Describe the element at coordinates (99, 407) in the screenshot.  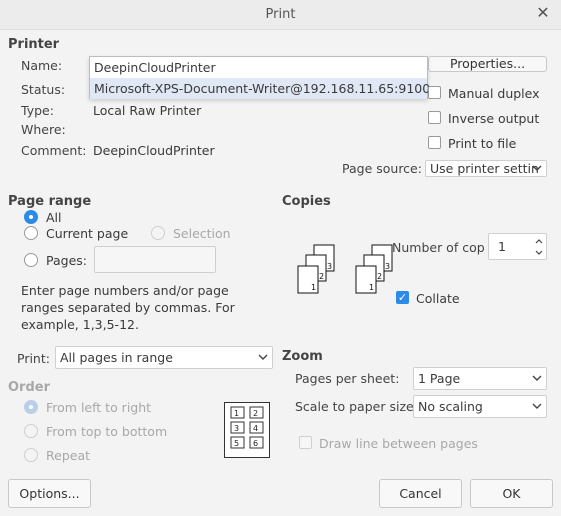
I see `left-to-right-label: From left to right` at that location.